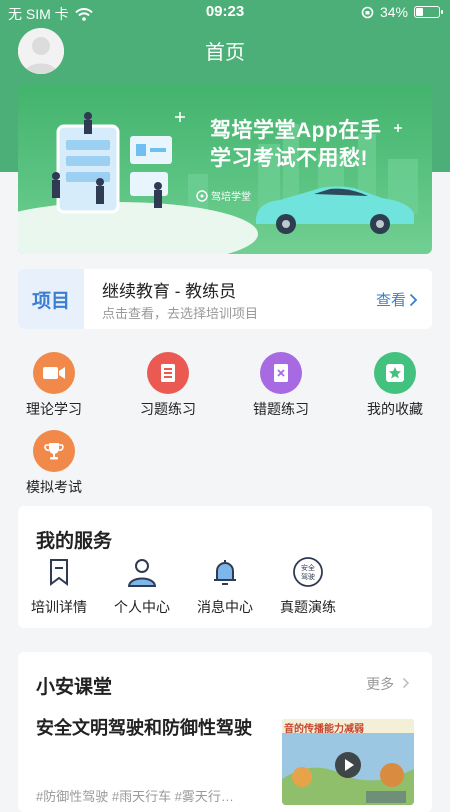 Image resolution: width=450 pixels, height=812 pixels. Describe the element at coordinates (54, 409) in the screenshot. I see `feature-label: 理论学习` at that location.